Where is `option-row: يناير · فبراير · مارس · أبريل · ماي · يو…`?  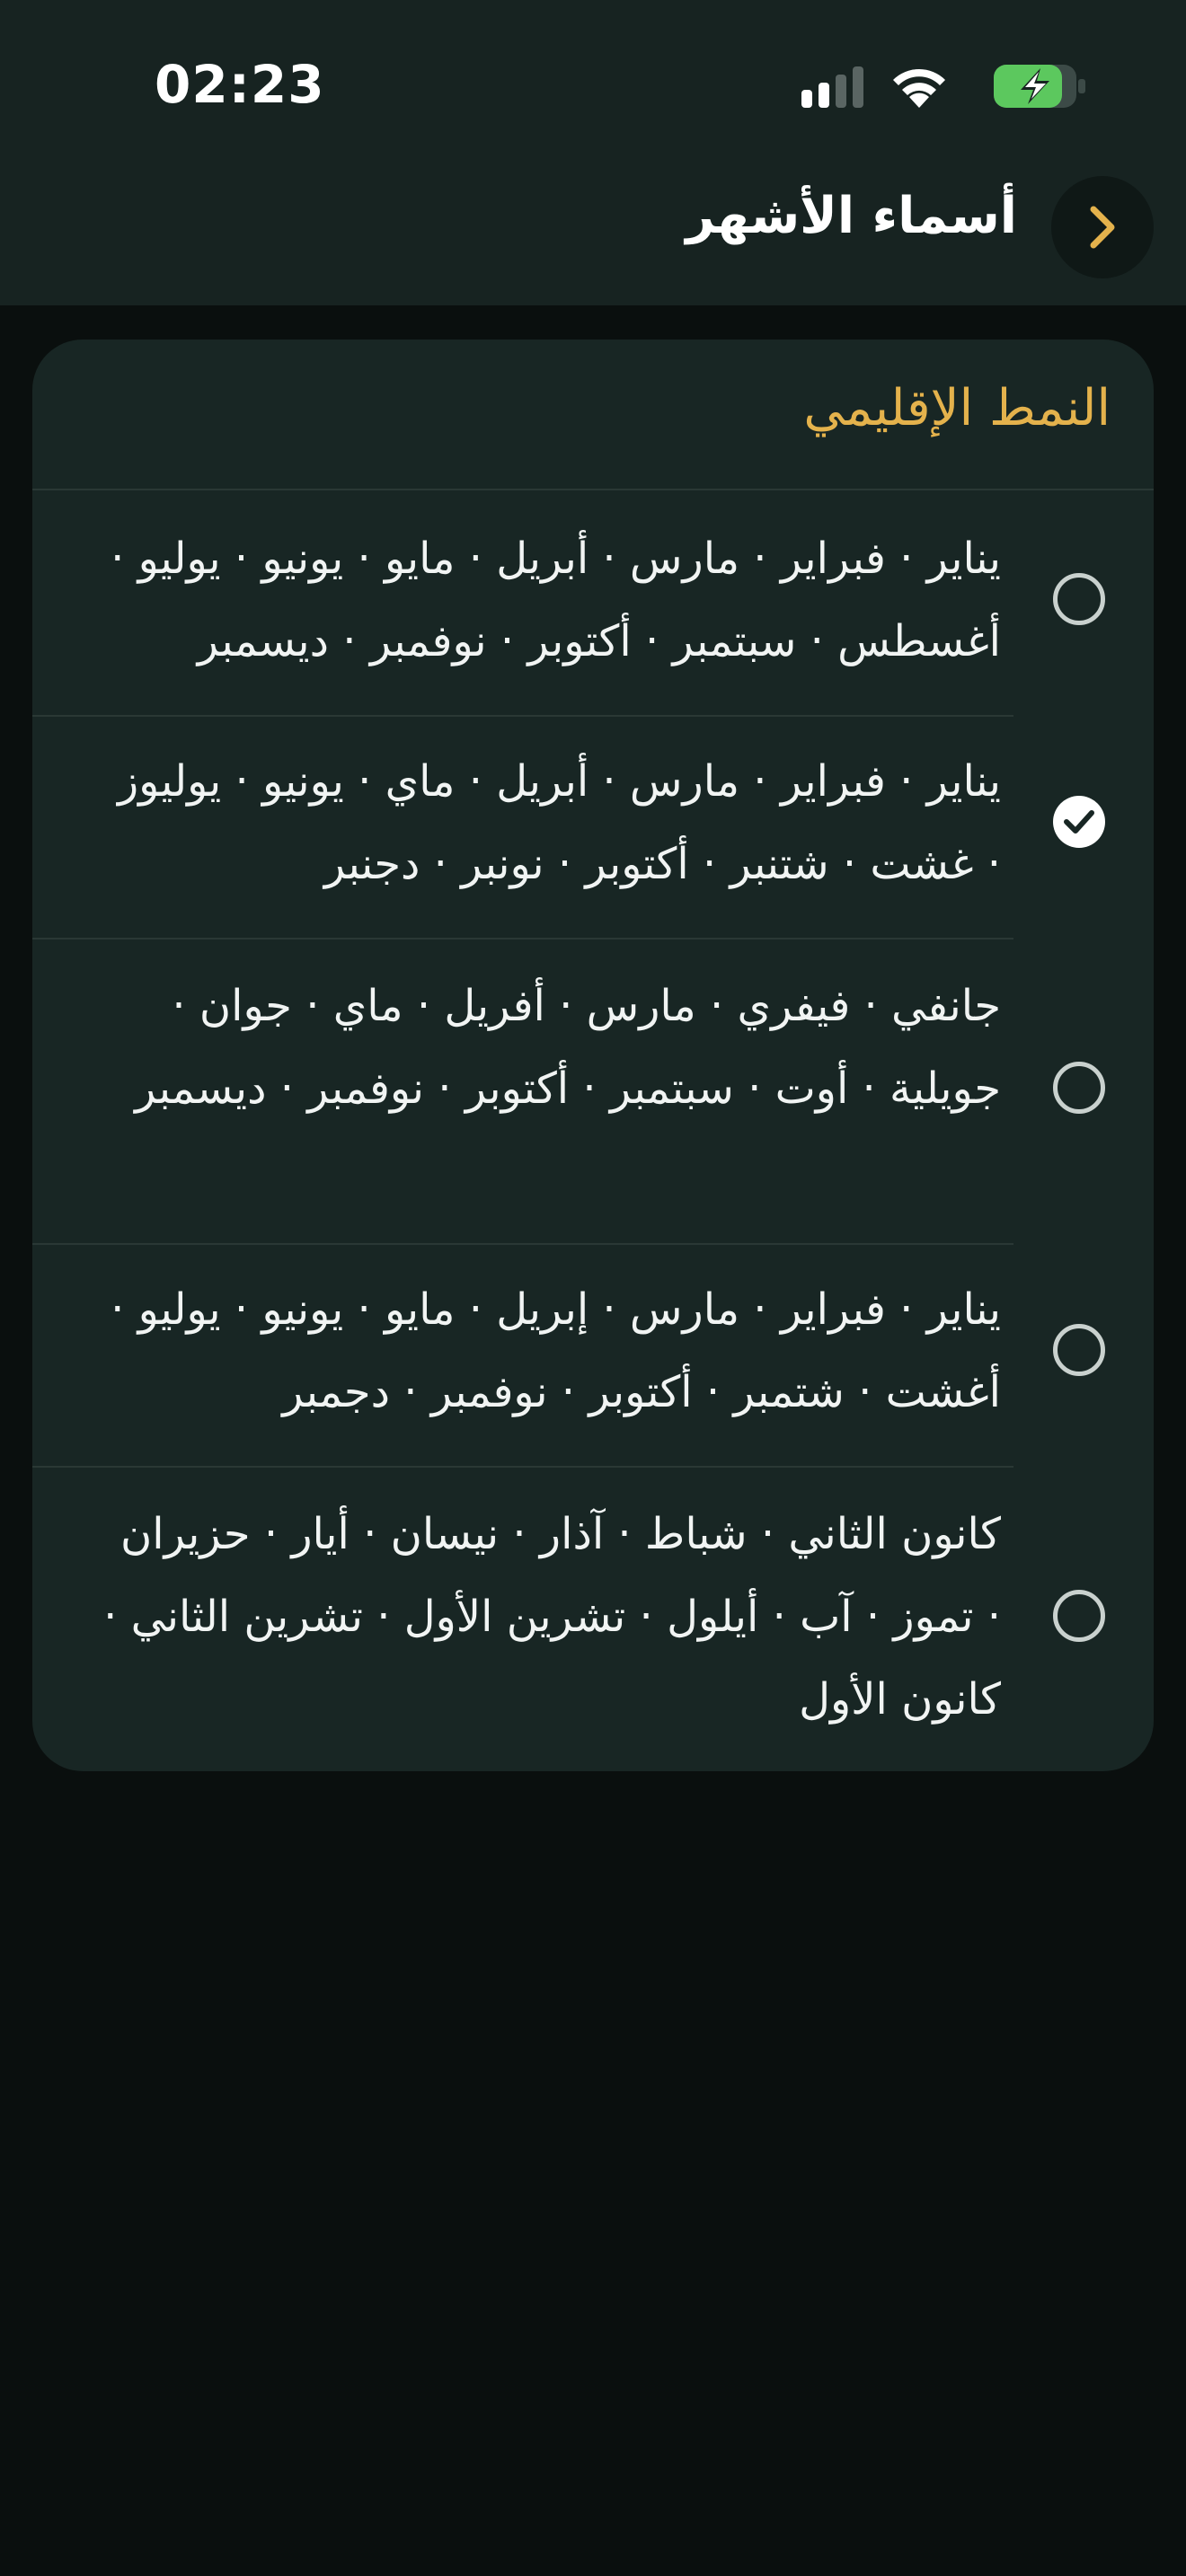 option-row: يناير · فبراير · مارس · أبريل · ماي · يو… is located at coordinates (593, 826).